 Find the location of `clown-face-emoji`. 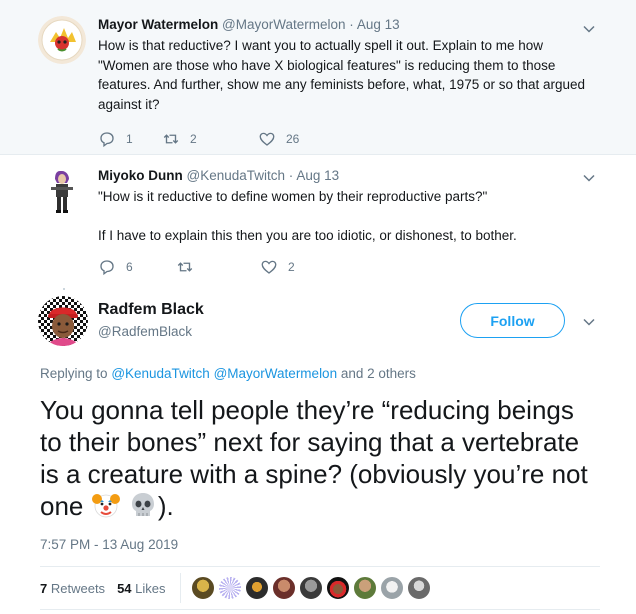

clown-face-emoji is located at coordinates (106, 505).